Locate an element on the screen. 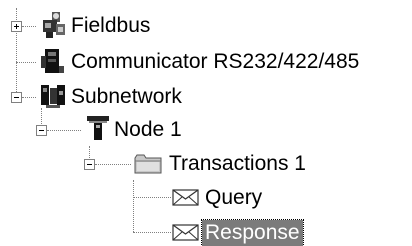  expand-button is located at coordinates (16, 26).